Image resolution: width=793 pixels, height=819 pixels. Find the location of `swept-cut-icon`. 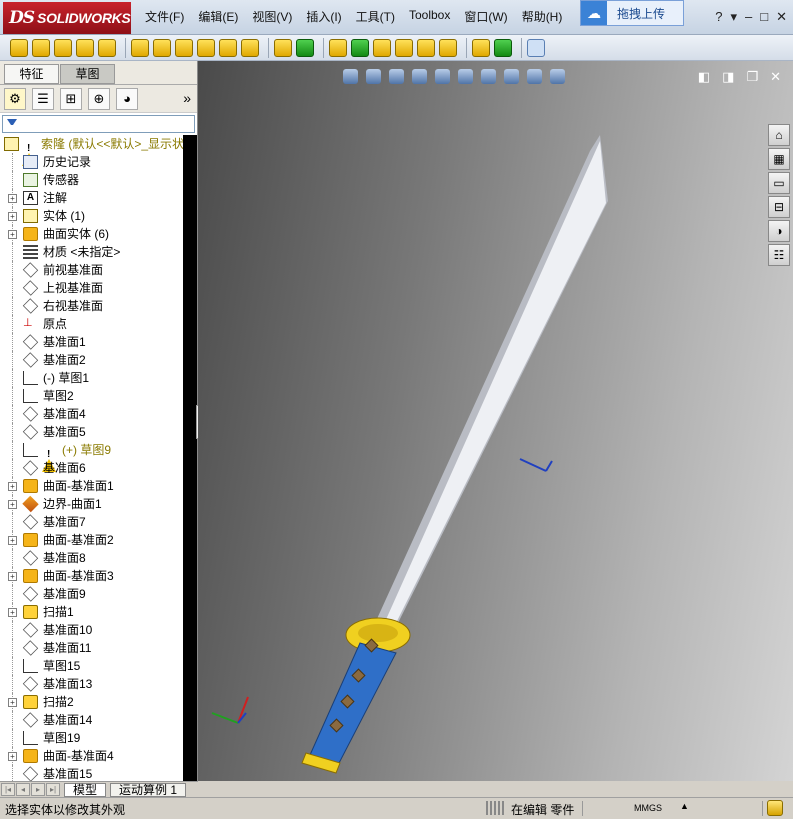

swept-cut-icon is located at coordinates (206, 47).